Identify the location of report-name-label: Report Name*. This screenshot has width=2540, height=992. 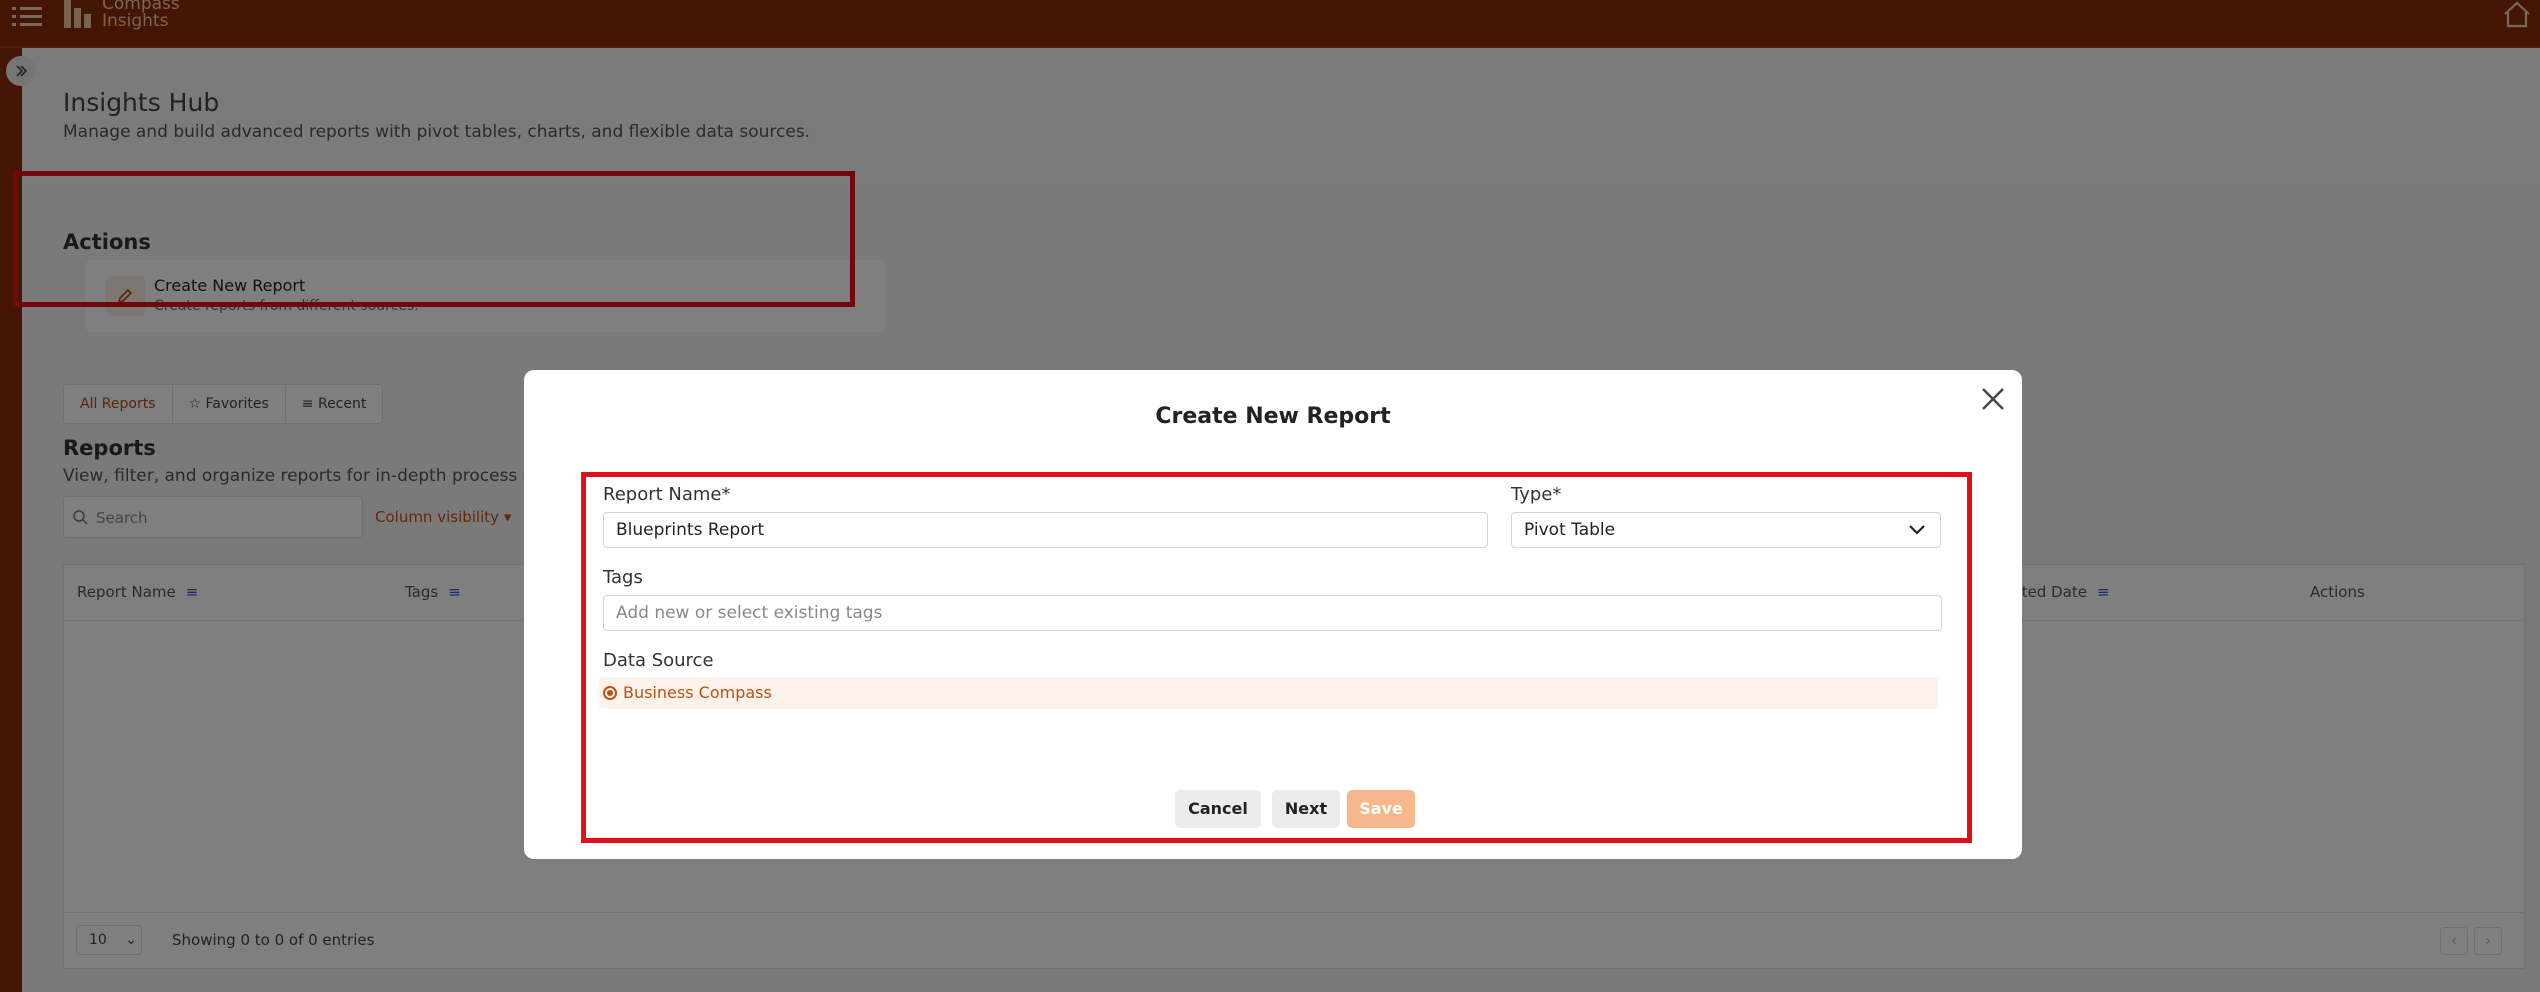
(667, 494).